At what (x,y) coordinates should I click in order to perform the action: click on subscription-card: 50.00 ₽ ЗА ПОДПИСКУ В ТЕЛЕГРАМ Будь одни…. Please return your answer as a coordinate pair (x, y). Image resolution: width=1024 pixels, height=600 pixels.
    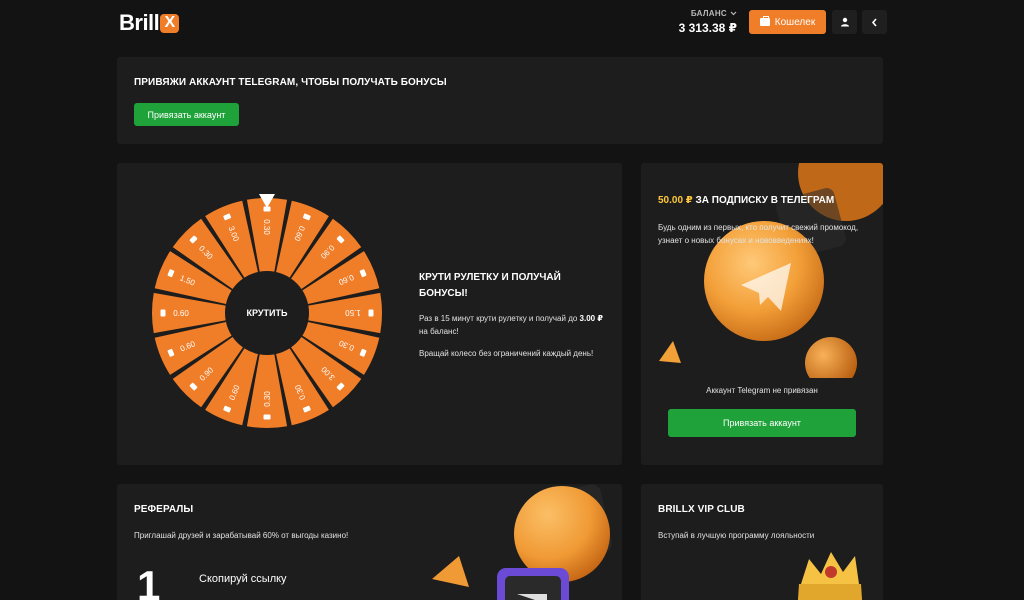
    Looking at the image, I should click on (762, 314).